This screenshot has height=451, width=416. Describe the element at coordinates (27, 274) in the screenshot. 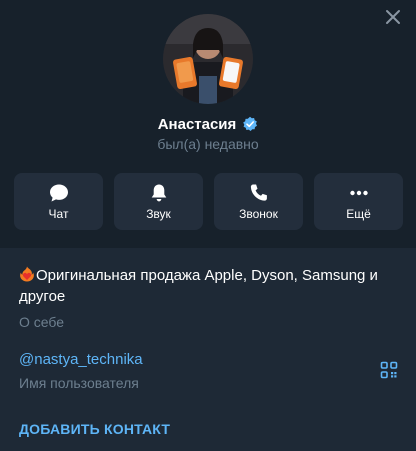

I see `heart-on-fire-icon` at that location.